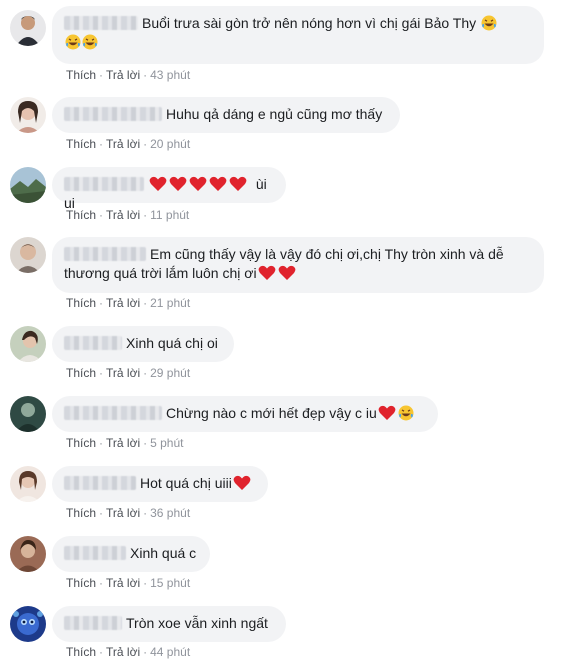 Image resolution: width=580 pixels, height=660 pixels. I want to click on comment-bubble: Chừng nào c mới hết đẹp vậy c iu, so click(245, 414).